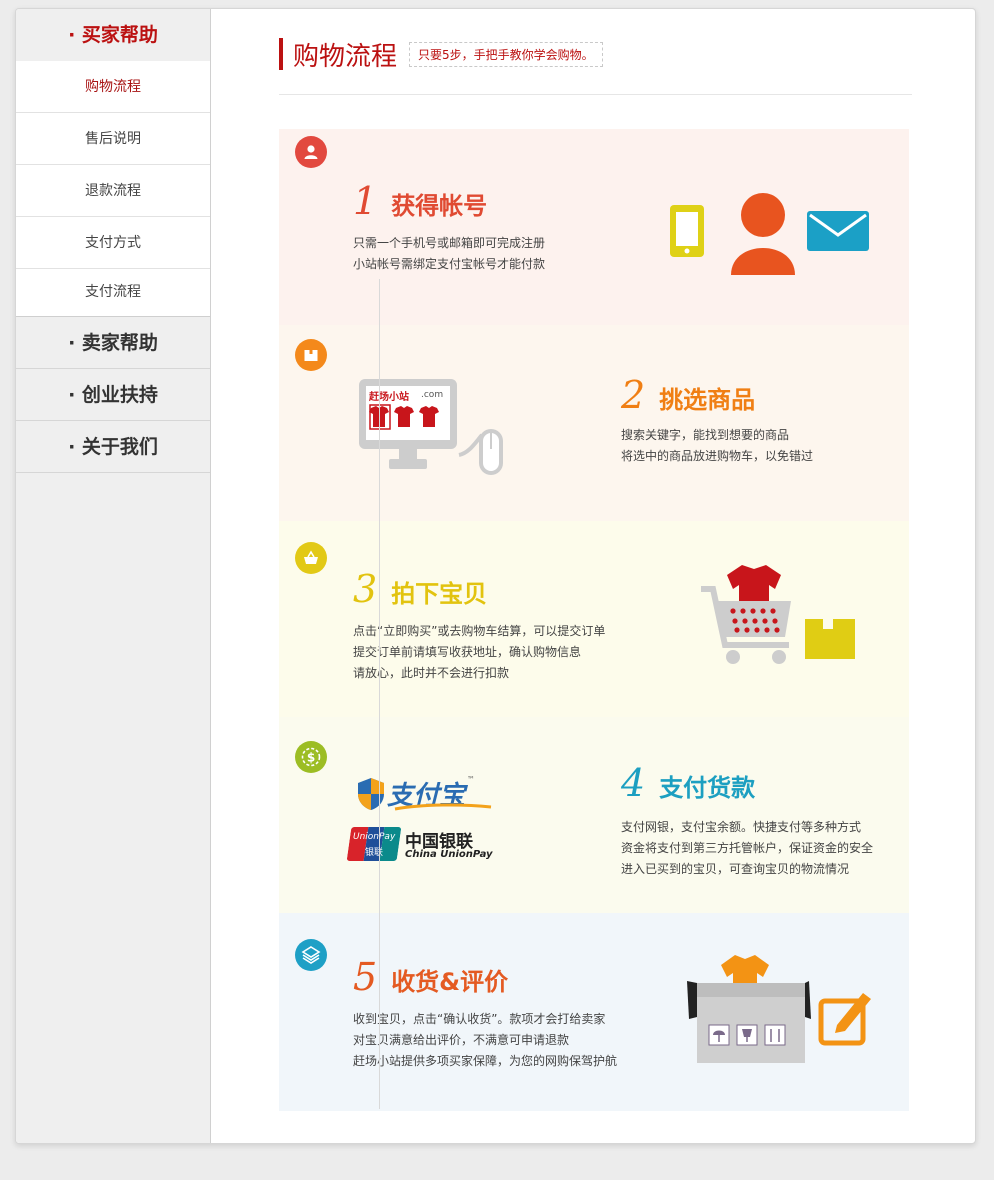 Image resolution: width=994 pixels, height=1180 pixels. I want to click on step-5-number: 5, so click(365, 977).